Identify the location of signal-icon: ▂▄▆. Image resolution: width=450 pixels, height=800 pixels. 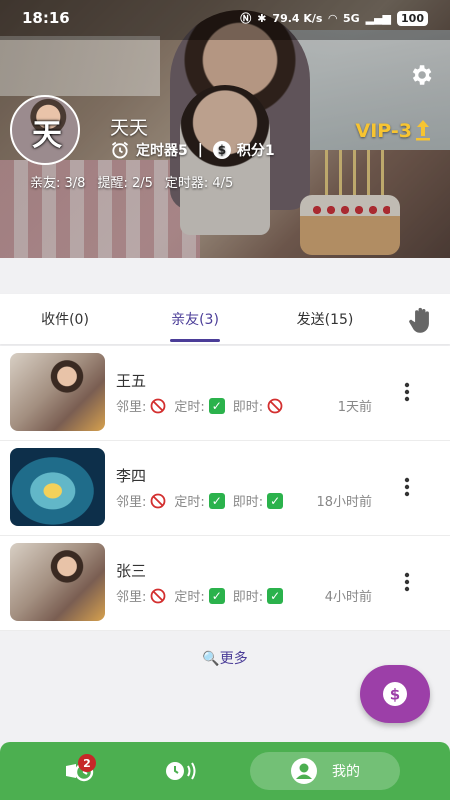
(378, 18).